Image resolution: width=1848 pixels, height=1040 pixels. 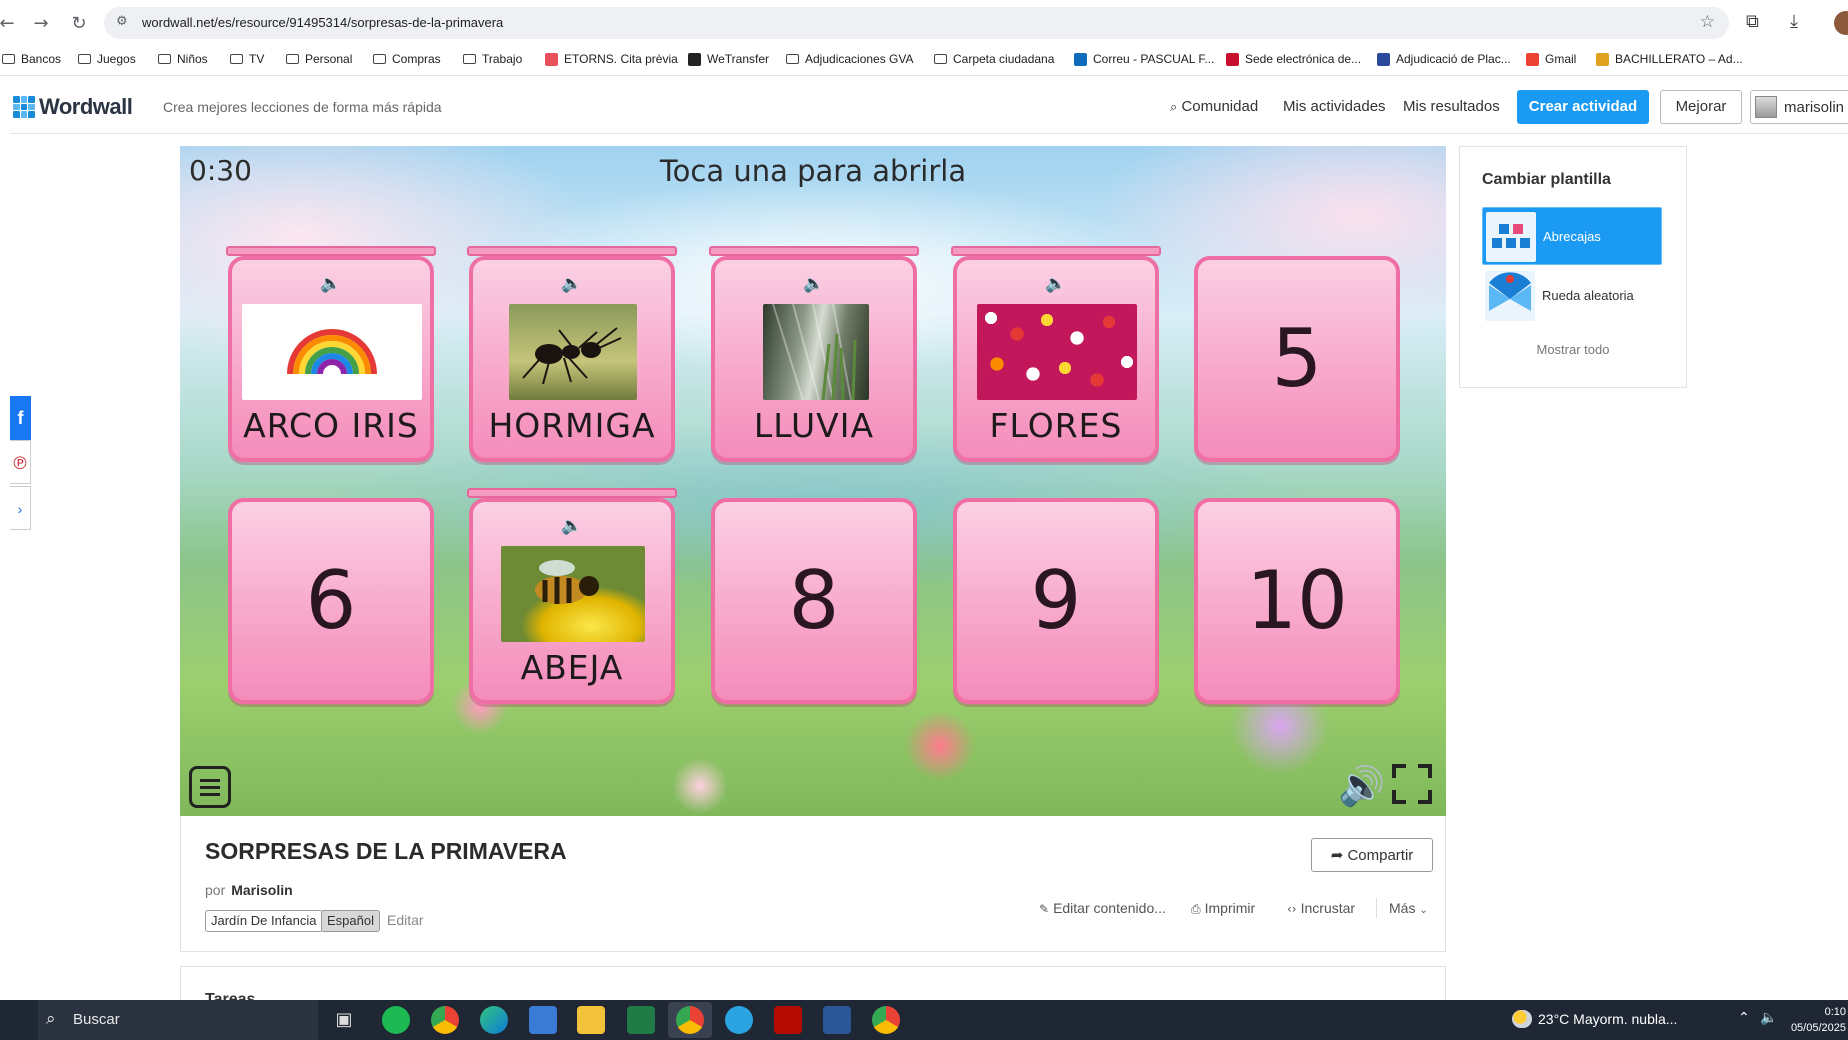 I want to click on excel-icon, so click(x=641, y=1020).